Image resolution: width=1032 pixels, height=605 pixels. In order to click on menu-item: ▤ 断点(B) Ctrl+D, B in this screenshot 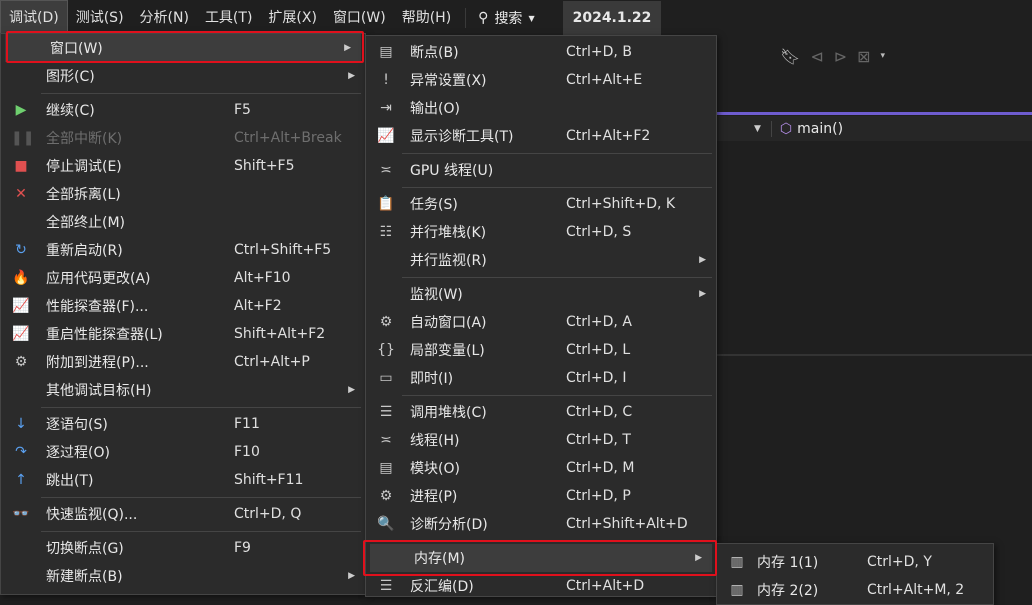, I will do `click(541, 52)`.